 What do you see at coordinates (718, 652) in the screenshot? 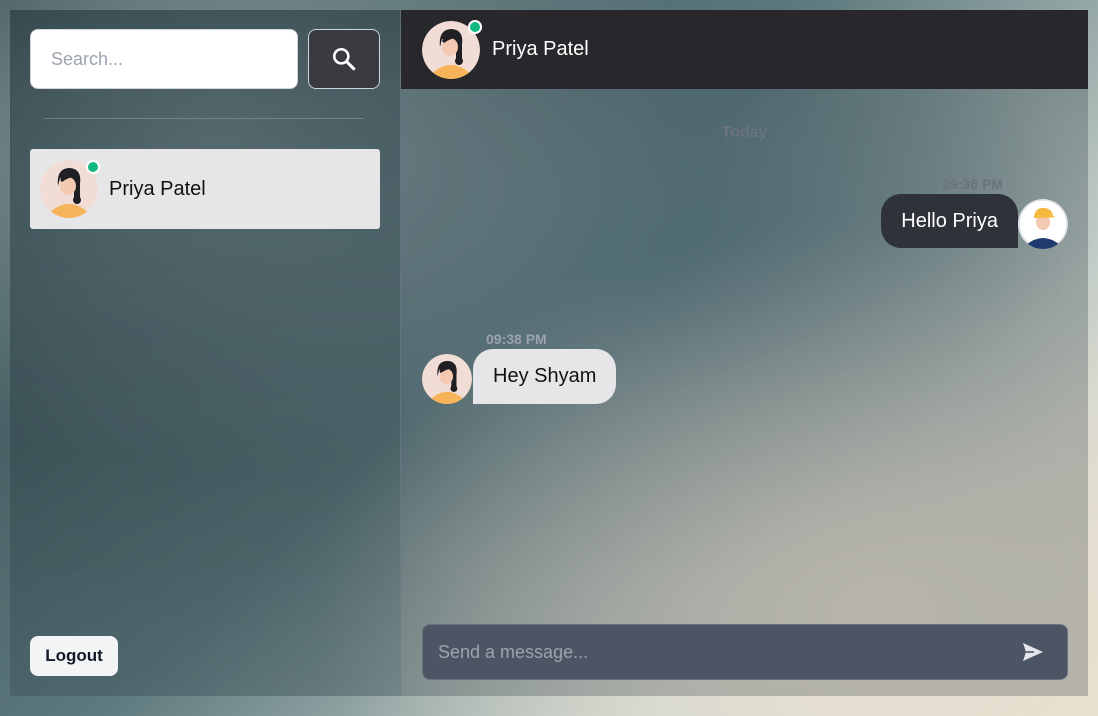
I see `message-input` at bounding box center [718, 652].